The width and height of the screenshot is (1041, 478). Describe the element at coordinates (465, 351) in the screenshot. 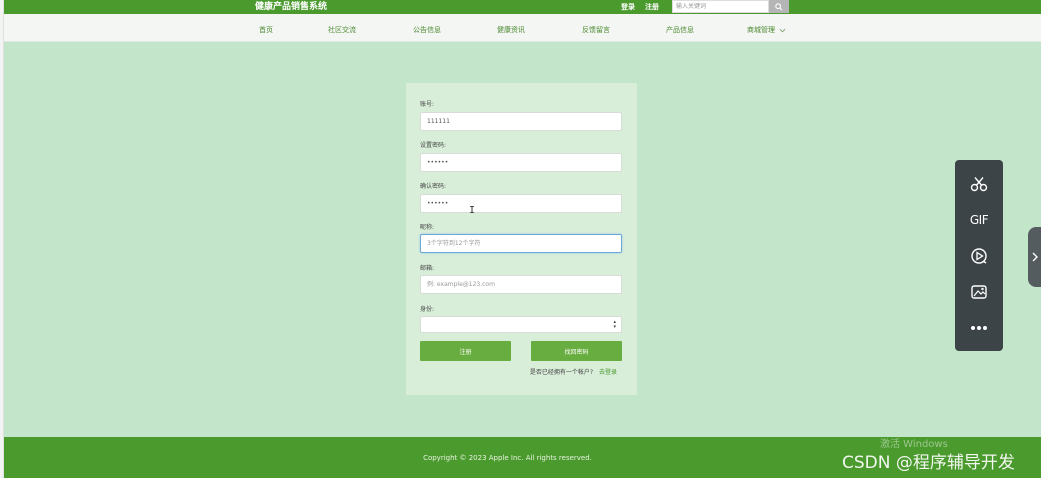

I see `register-button: 注册` at that location.